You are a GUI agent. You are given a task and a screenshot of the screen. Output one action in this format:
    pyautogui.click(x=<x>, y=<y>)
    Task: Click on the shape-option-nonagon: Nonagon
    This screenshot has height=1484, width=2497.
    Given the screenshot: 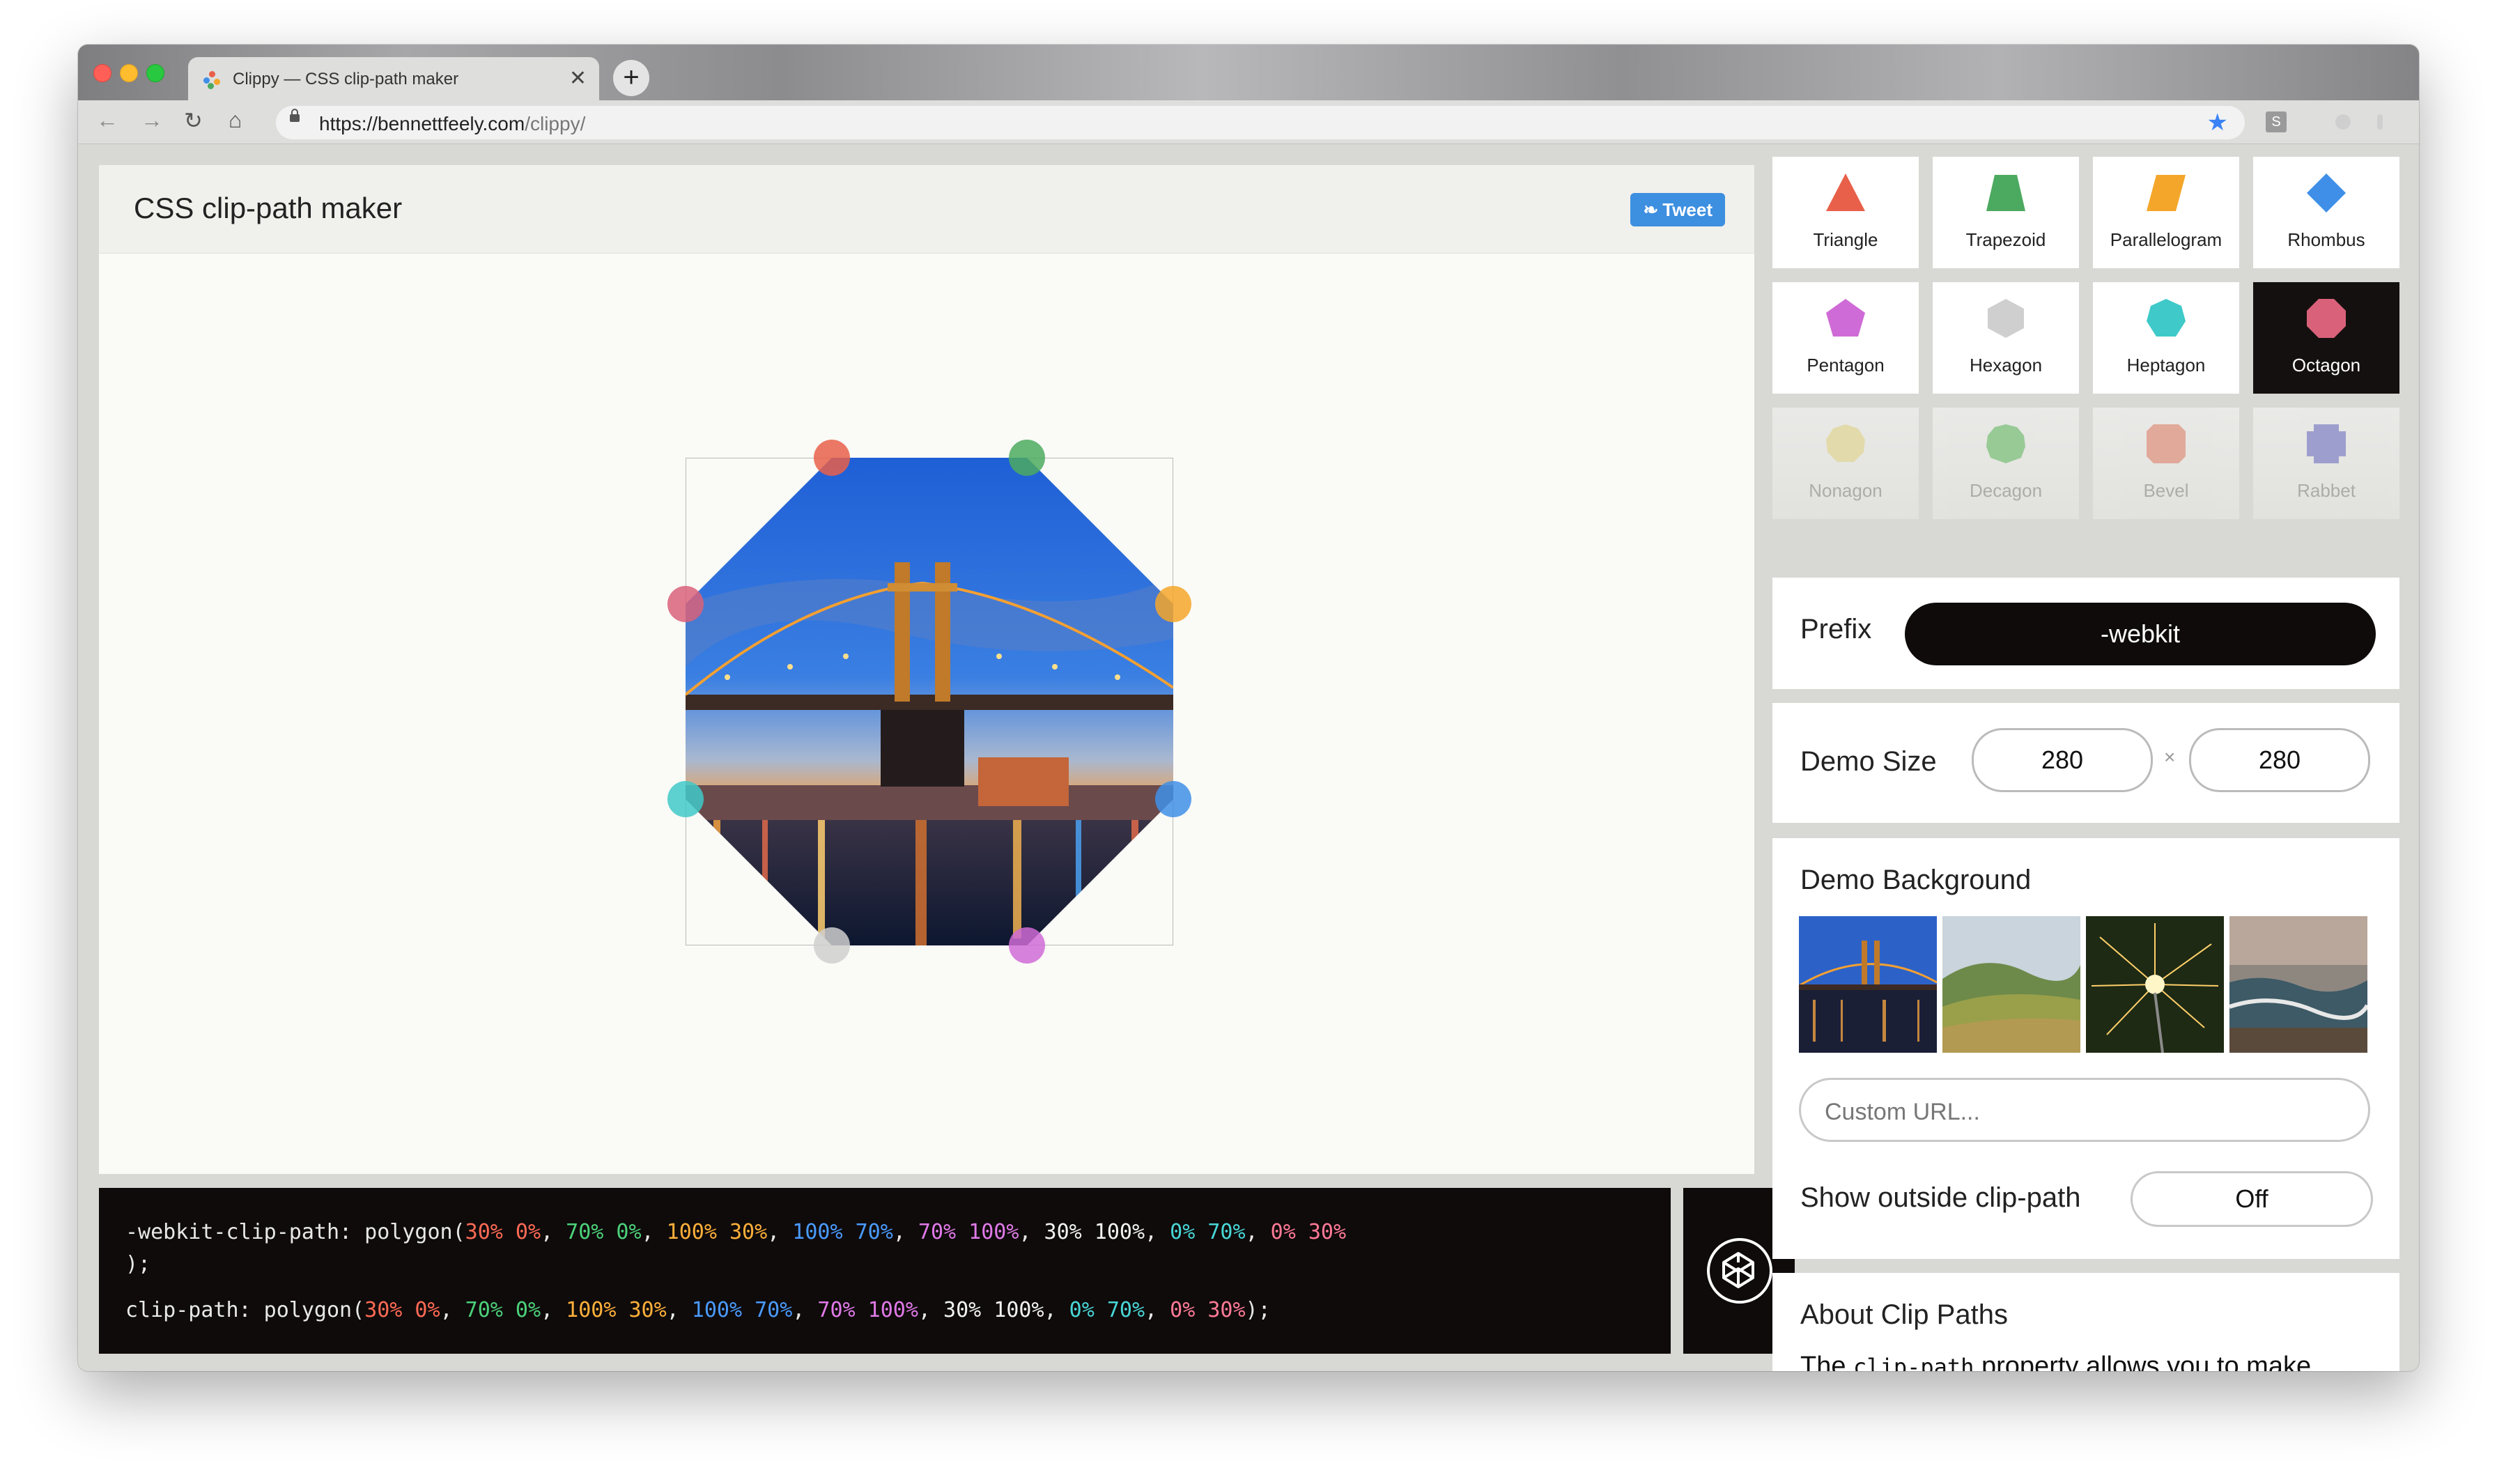 What is the action you would take?
    pyautogui.click(x=1845, y=463)
    